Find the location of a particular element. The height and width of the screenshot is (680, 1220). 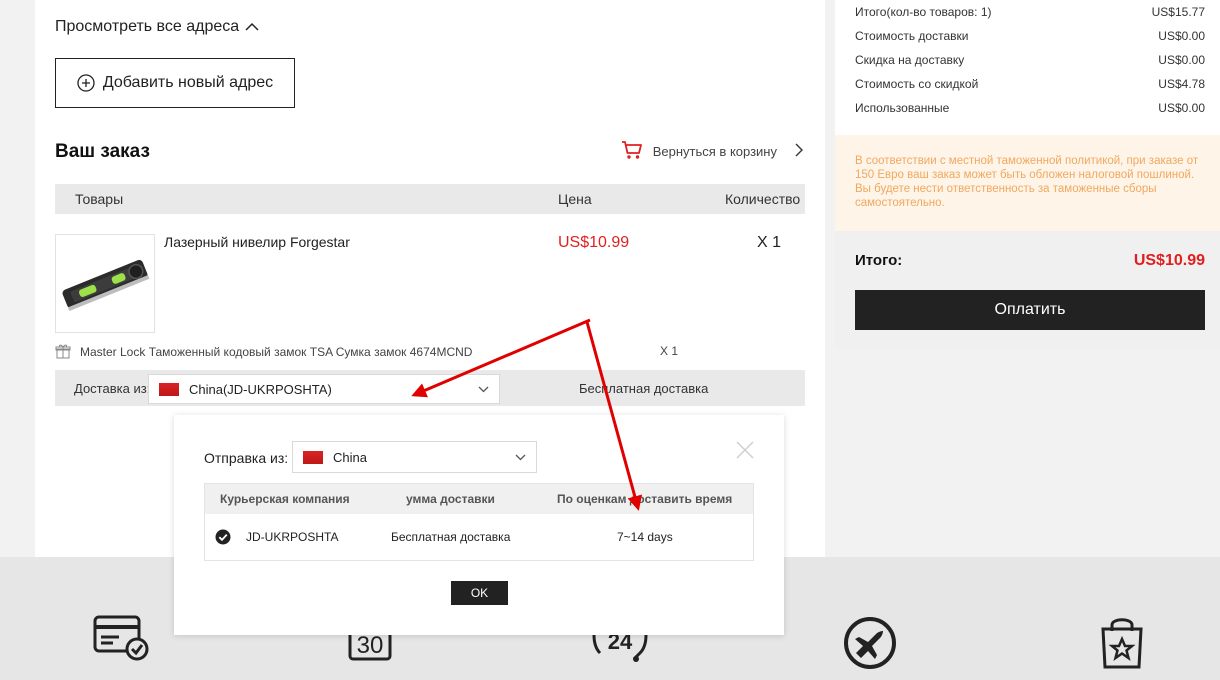

summary-row: Стоимость доставки US$0.00 is located at coordinates (1030, 36).